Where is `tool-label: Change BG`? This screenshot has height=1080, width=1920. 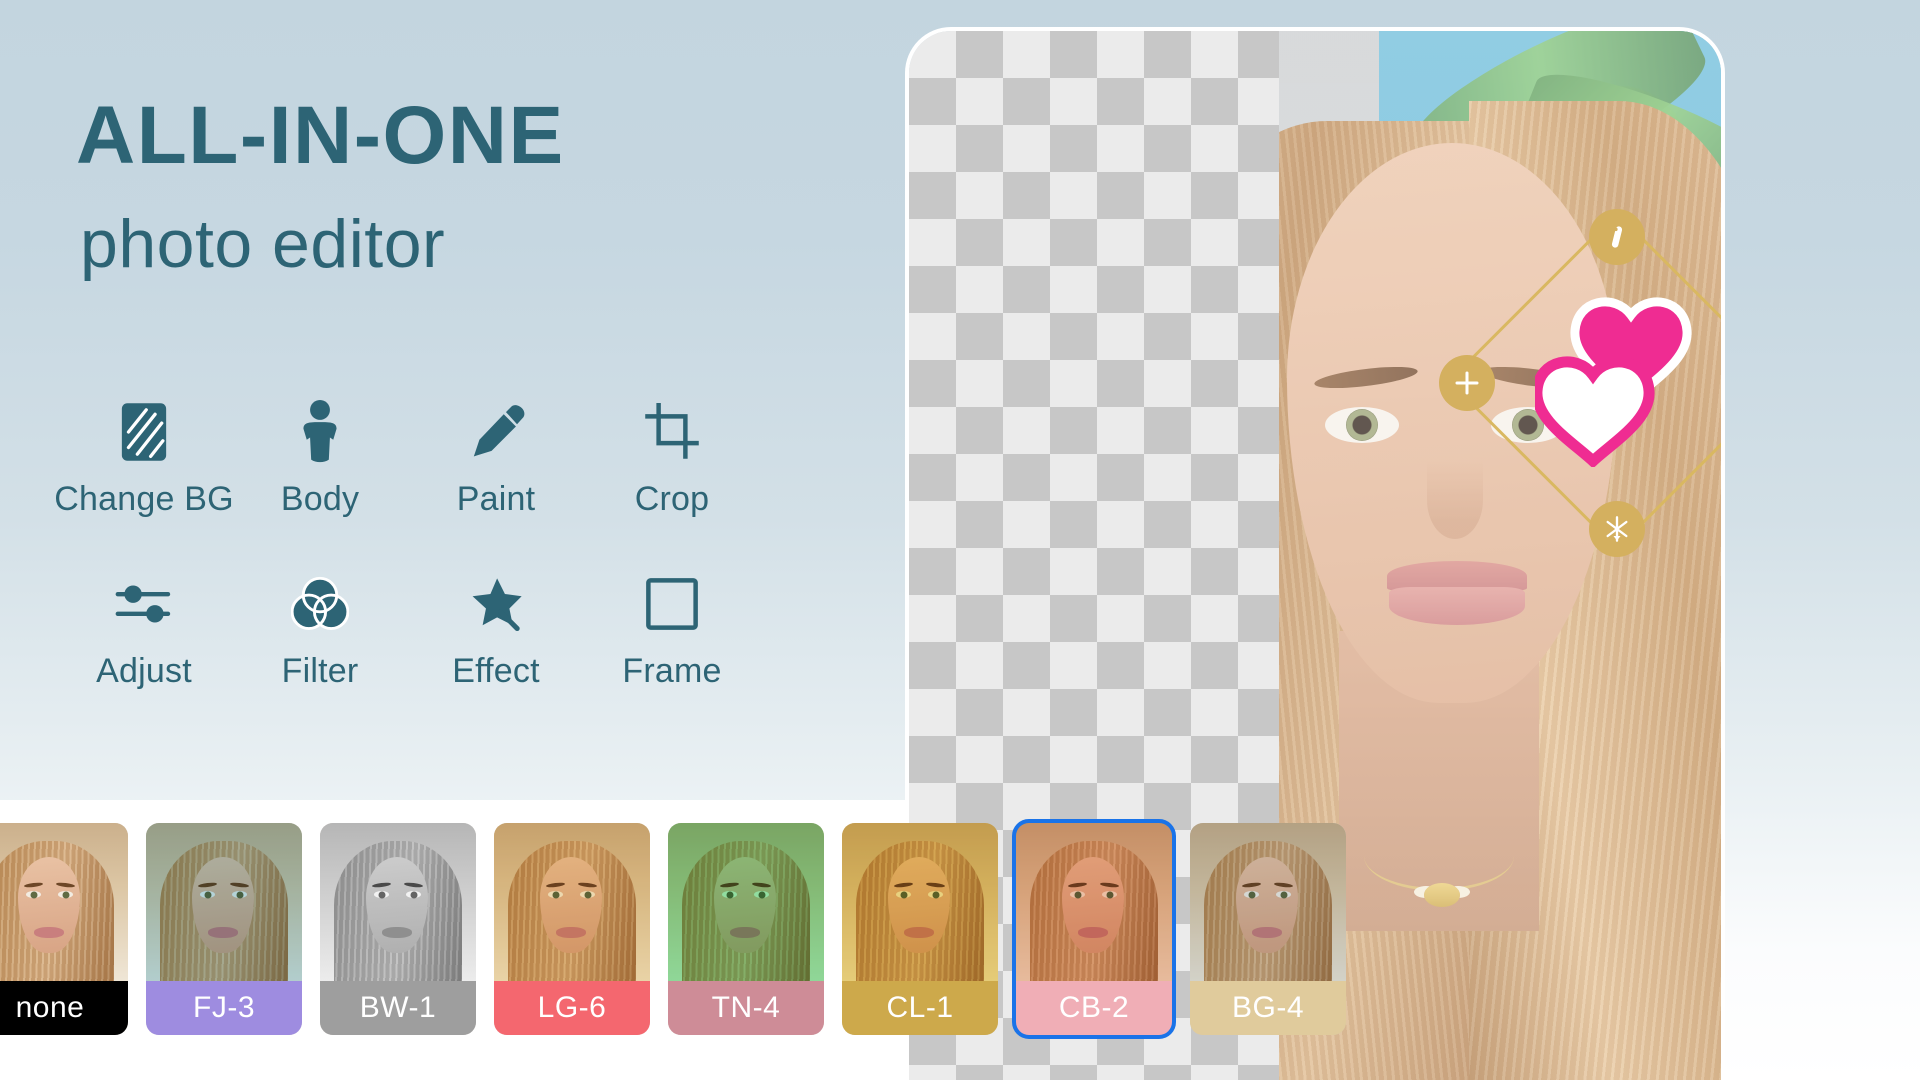
tool-label: Change BG is located at coordinates (144, 499).